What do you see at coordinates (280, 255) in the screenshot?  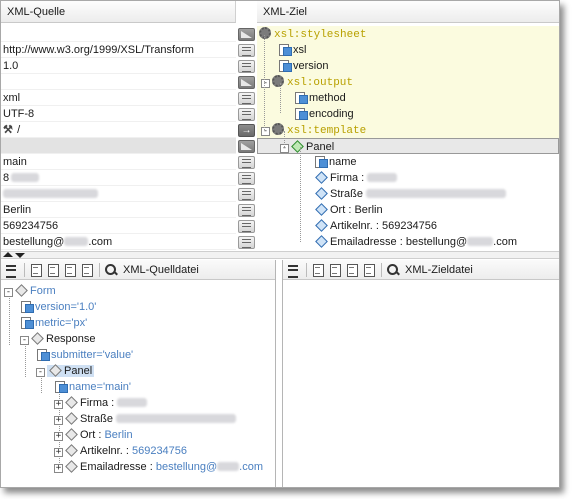 I see `splitter` at bounding box center [280, 255].